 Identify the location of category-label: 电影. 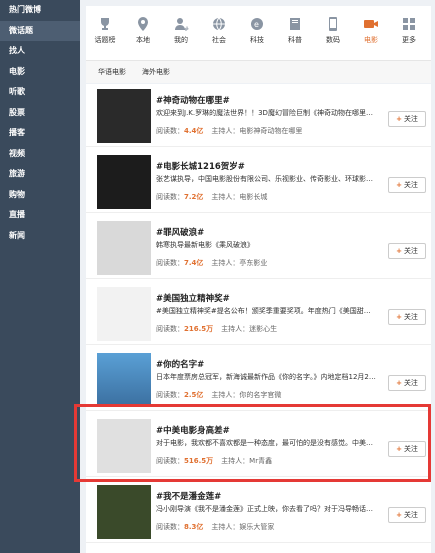
(371, 40).